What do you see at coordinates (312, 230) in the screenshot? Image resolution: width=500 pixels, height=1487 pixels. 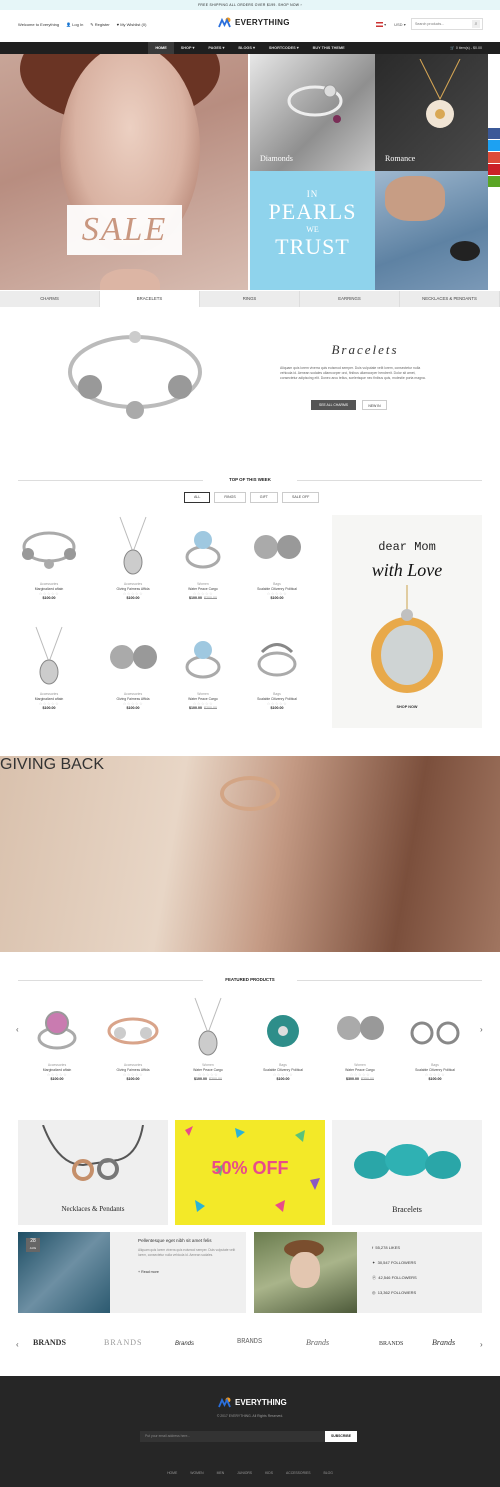 I see `pearls-banner: IN PEARLS WE TRUST` at bounding box center [312, 230].